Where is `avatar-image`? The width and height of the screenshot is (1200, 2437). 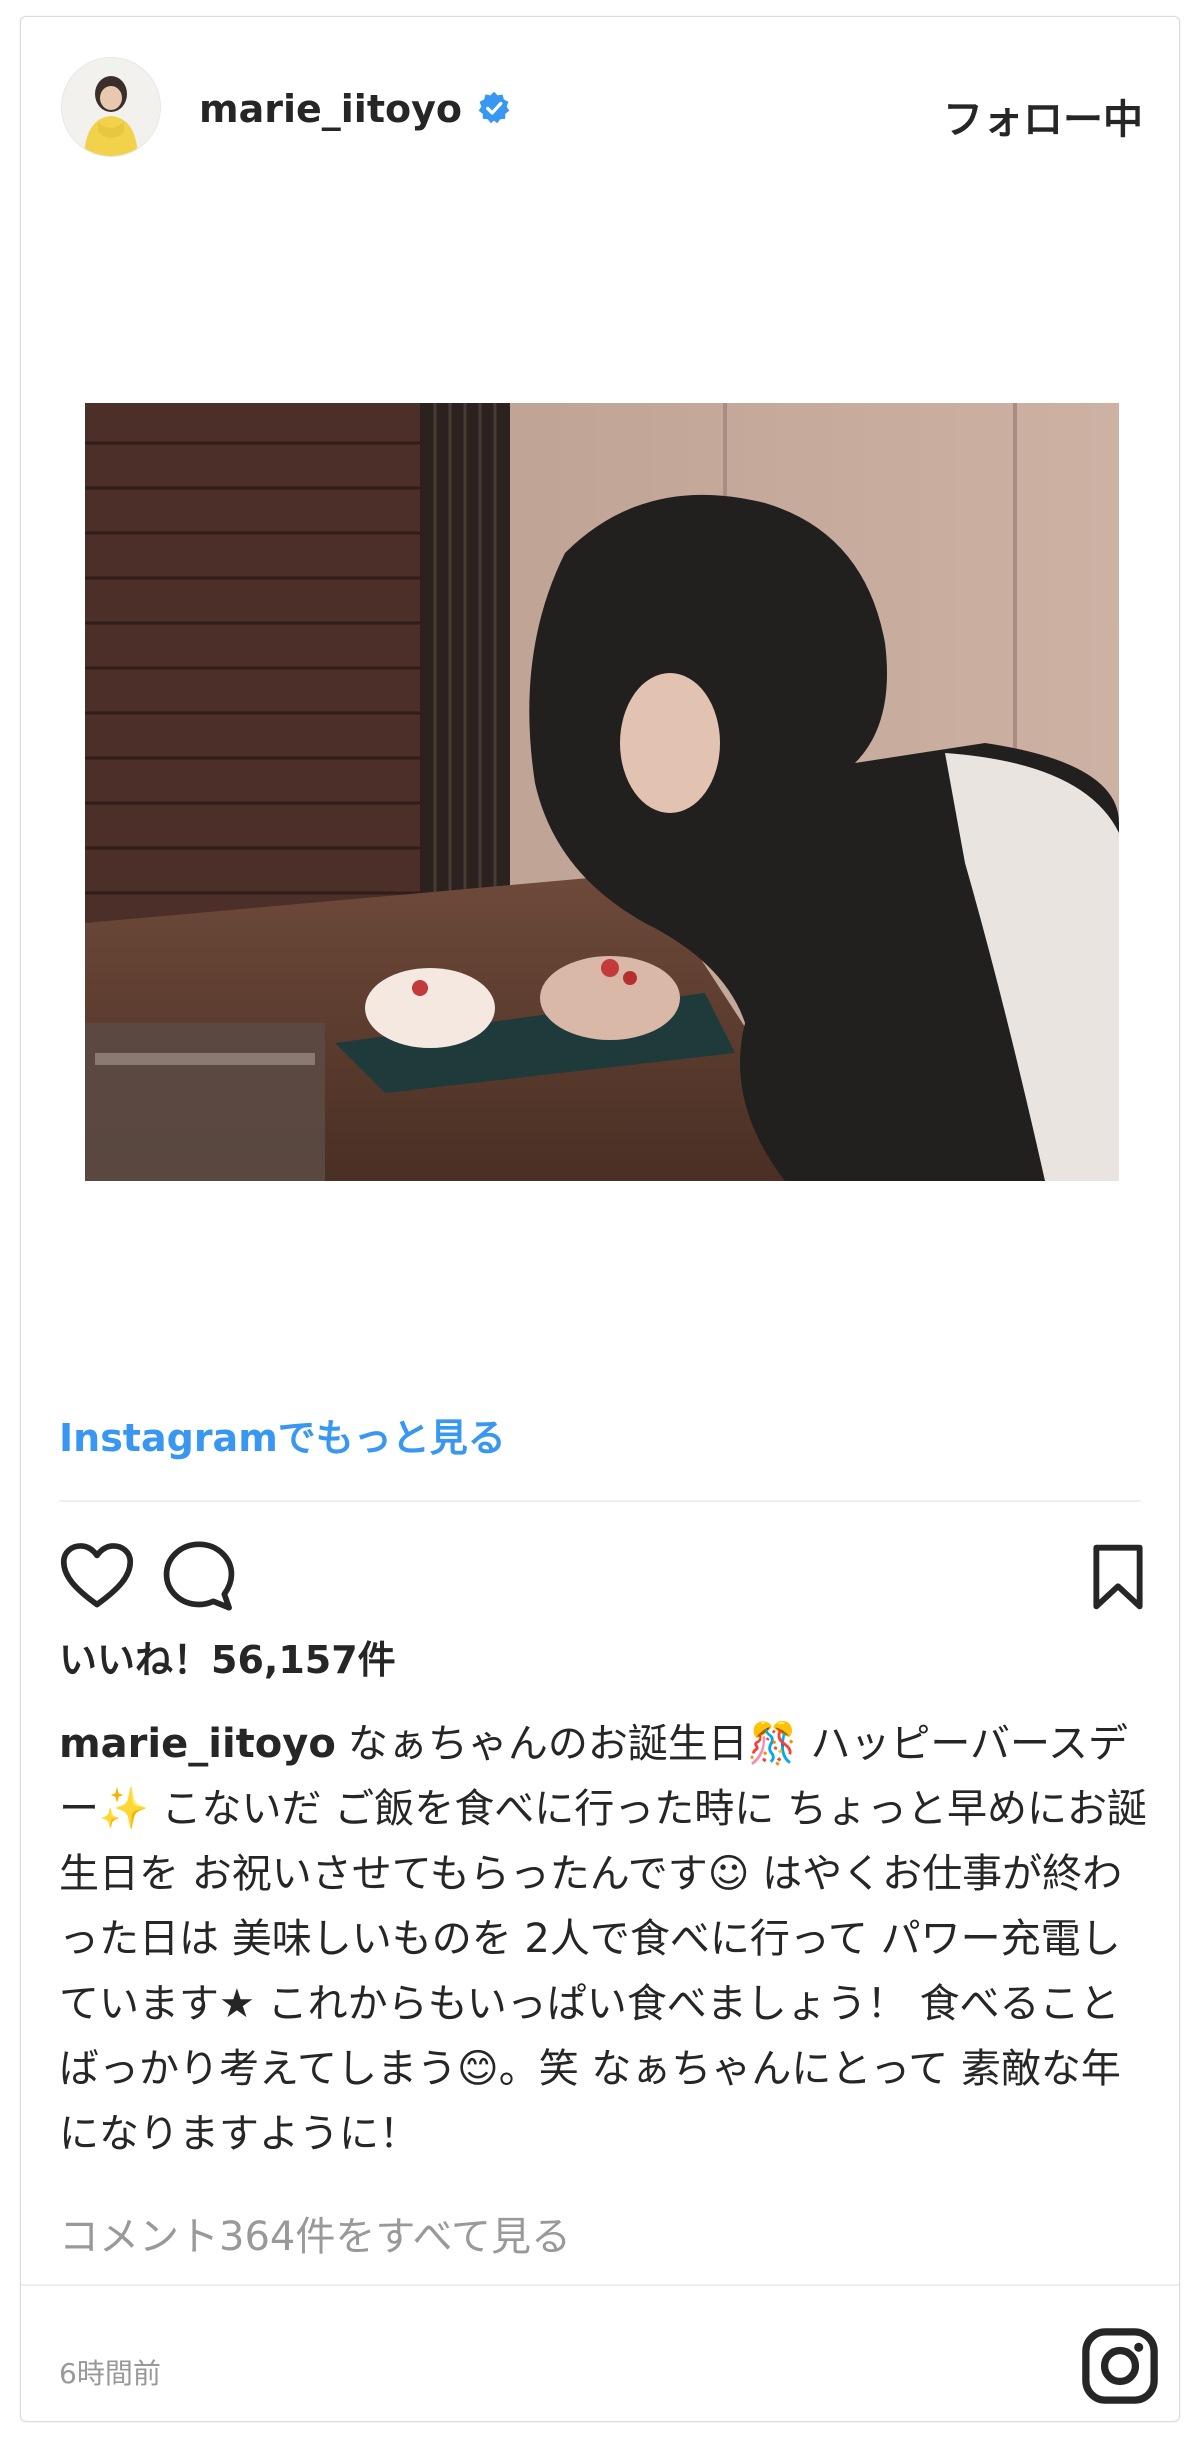
avatar-image is located at coordinates (111, 107).